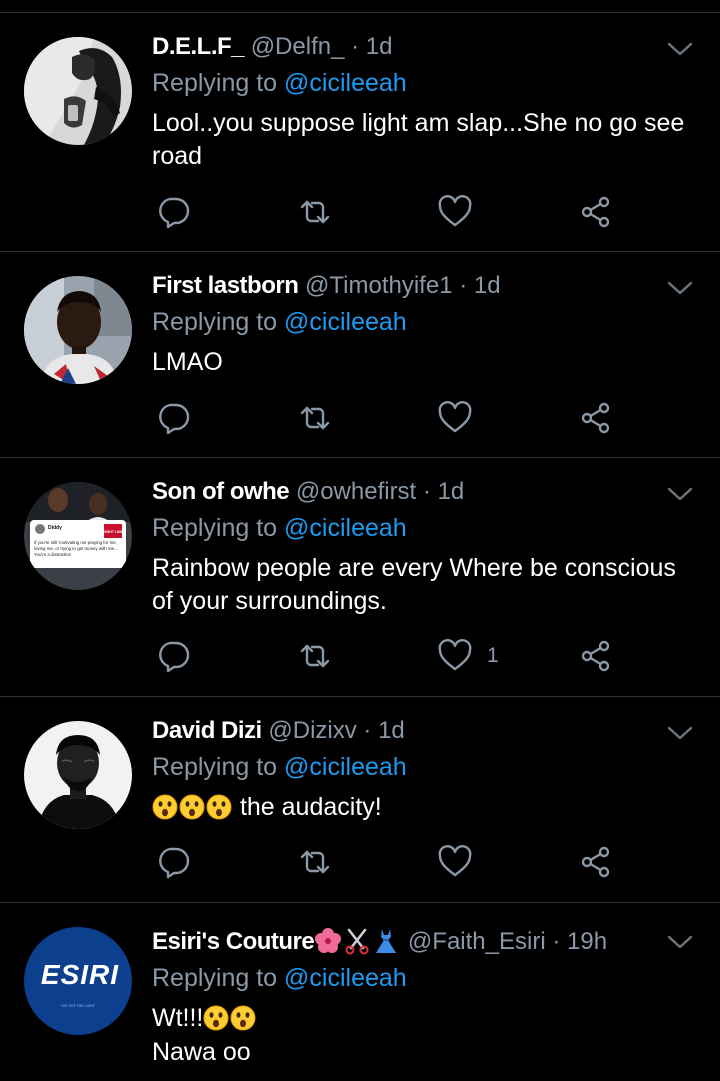 This screenshot has height=1081, width=720. Describe the element at coordinates (357, 941) in the screenshot. I see `scissors-emoji` at that location.